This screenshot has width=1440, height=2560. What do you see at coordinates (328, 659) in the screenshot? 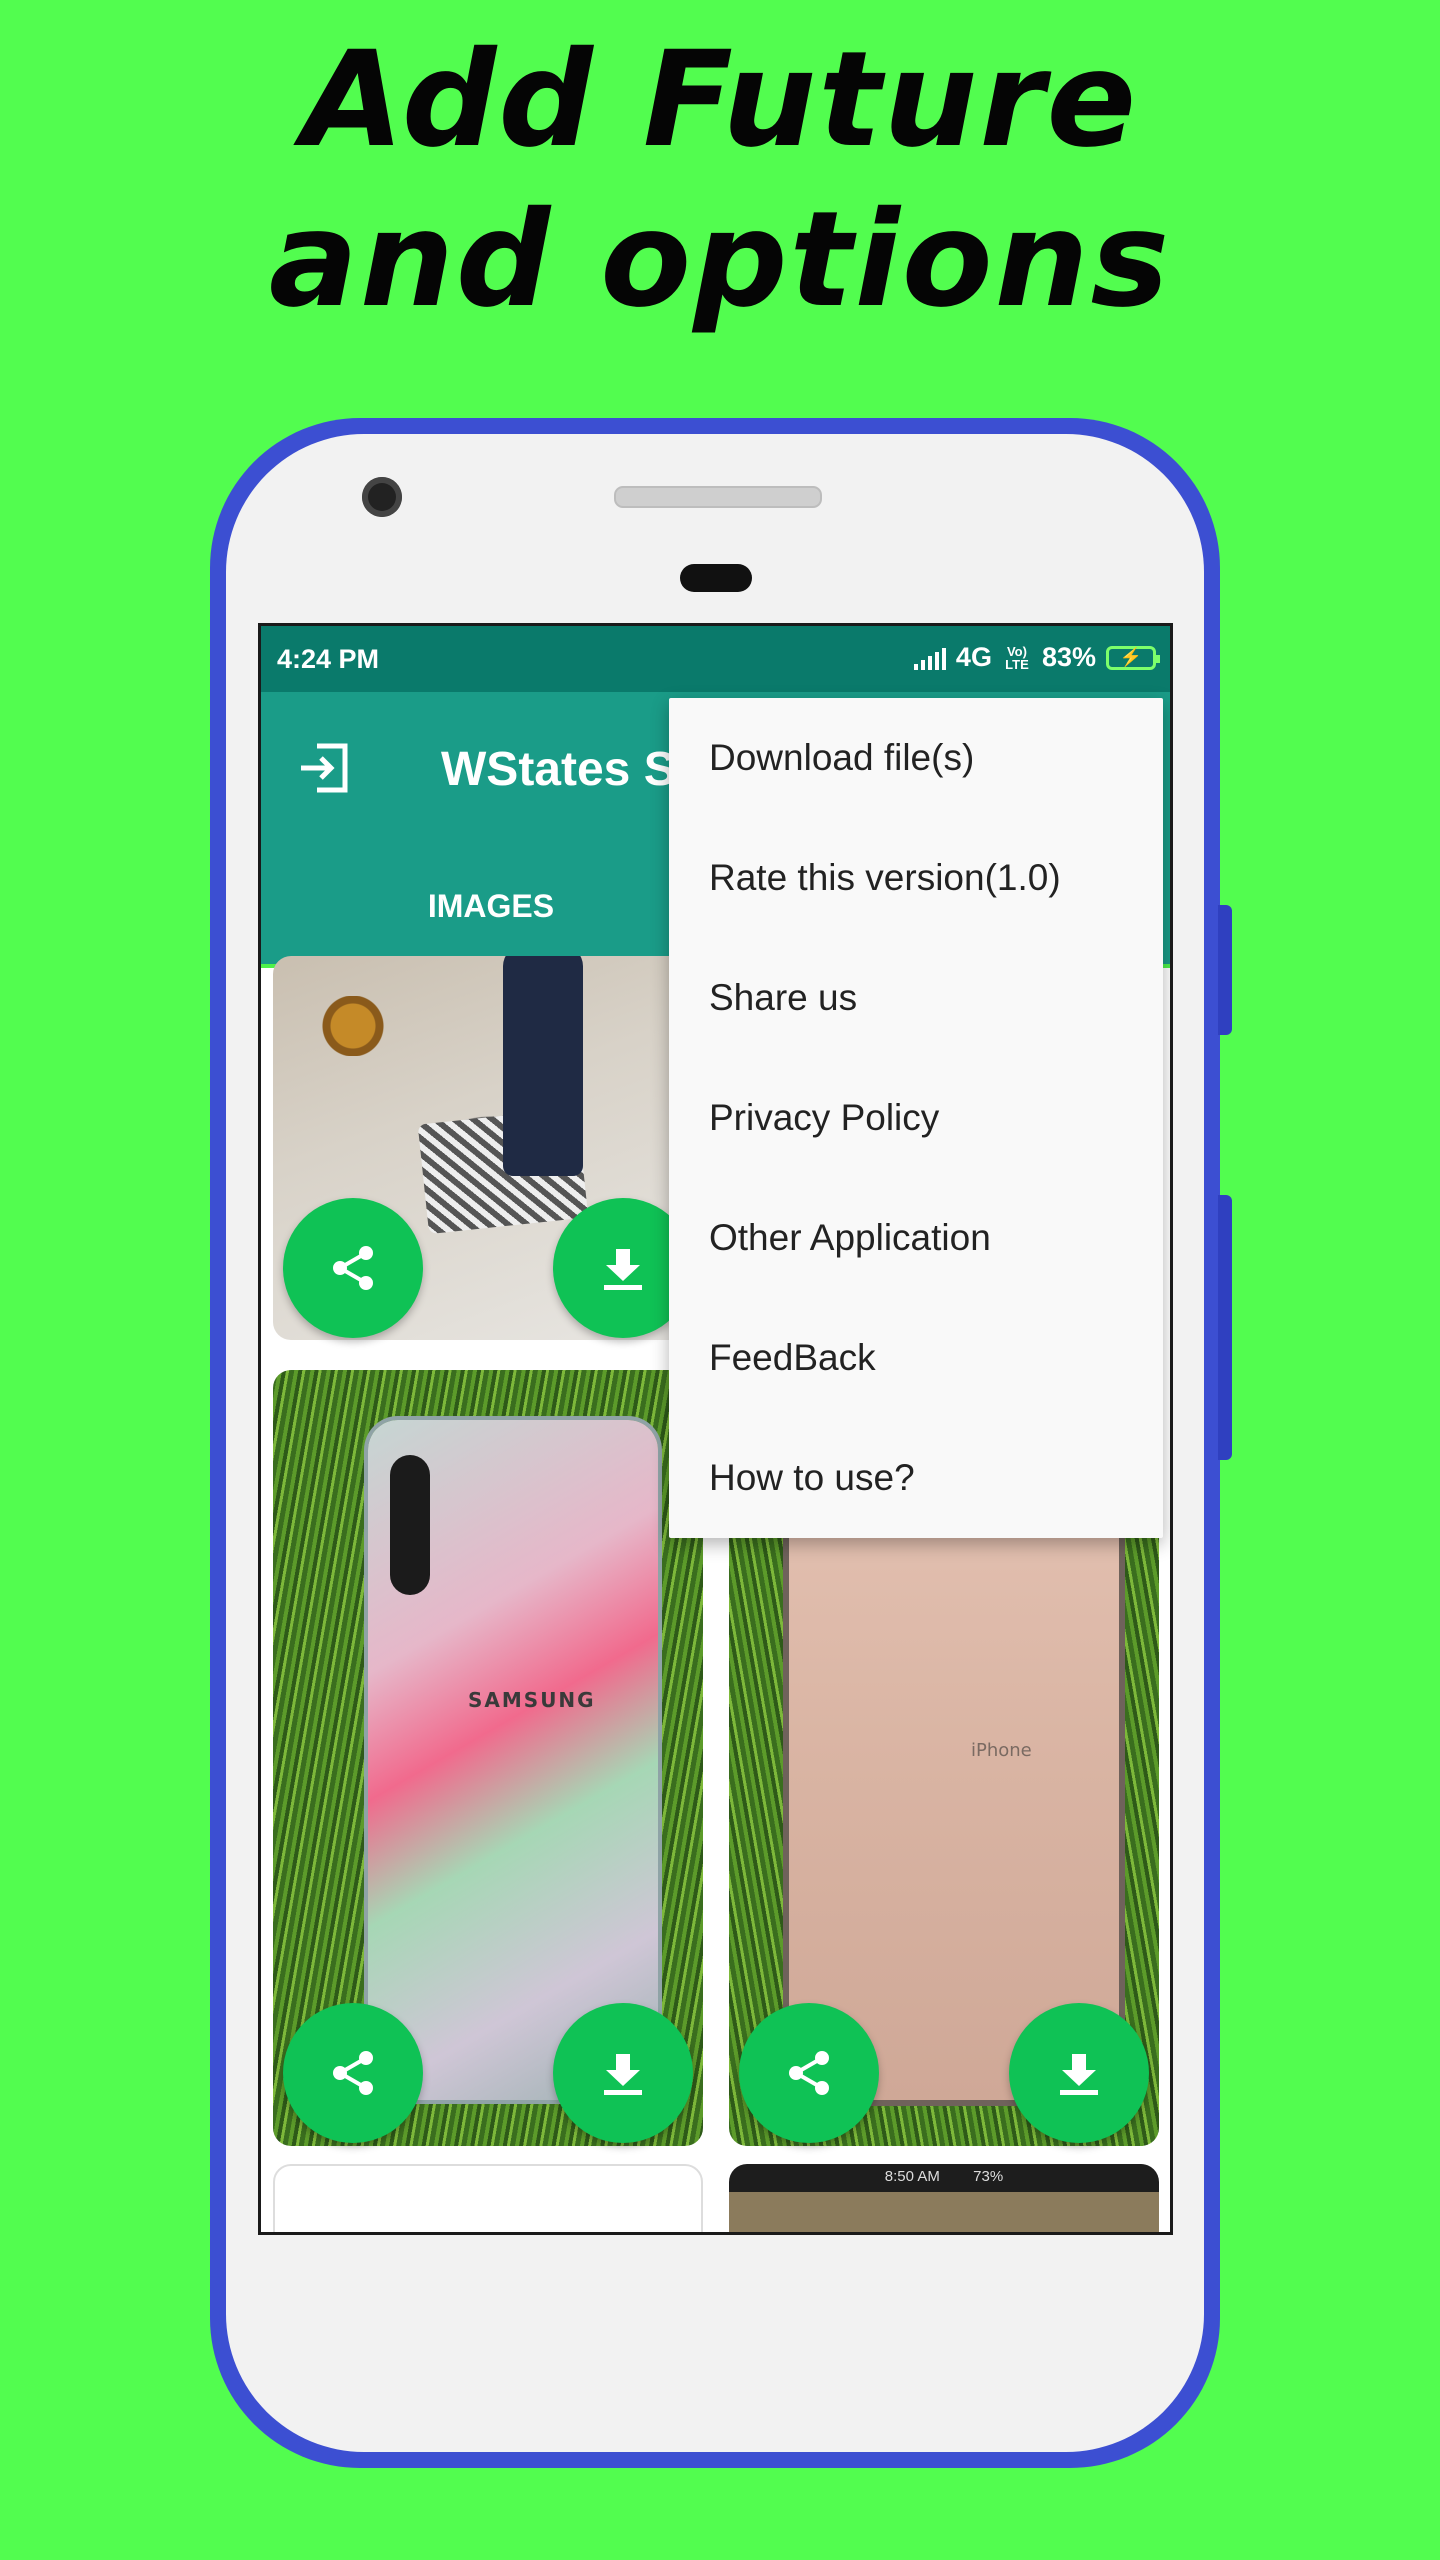
I see `status-time: 4:24 PM` at bounding box center [328, 659].